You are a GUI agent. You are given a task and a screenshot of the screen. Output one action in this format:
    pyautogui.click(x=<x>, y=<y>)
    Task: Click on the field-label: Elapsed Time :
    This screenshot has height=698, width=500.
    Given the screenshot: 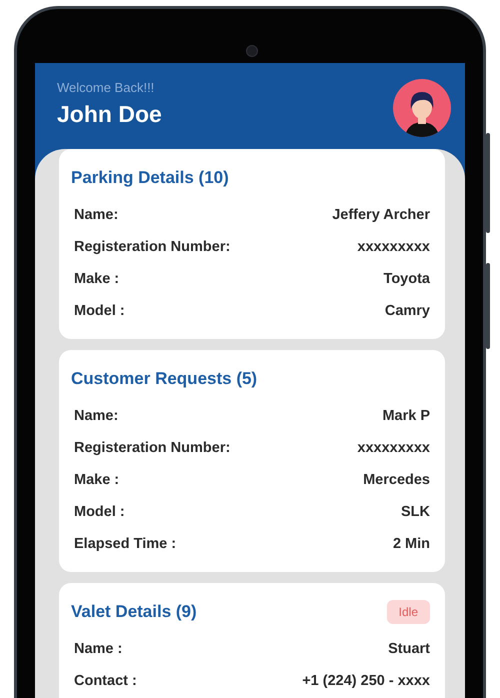 What is the action you would take?
    pyautogui.click(x=125, y=544)
    